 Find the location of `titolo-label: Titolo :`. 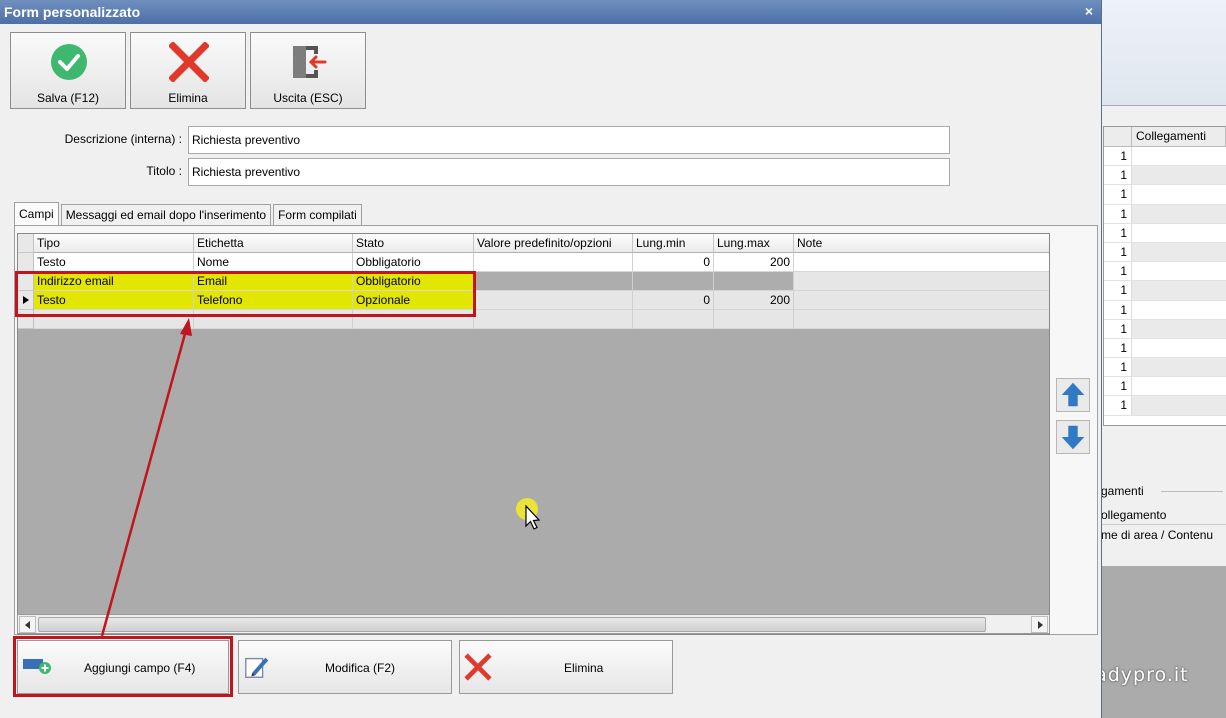

titolo-label: Titolo : is located at coordinates (164, 171).